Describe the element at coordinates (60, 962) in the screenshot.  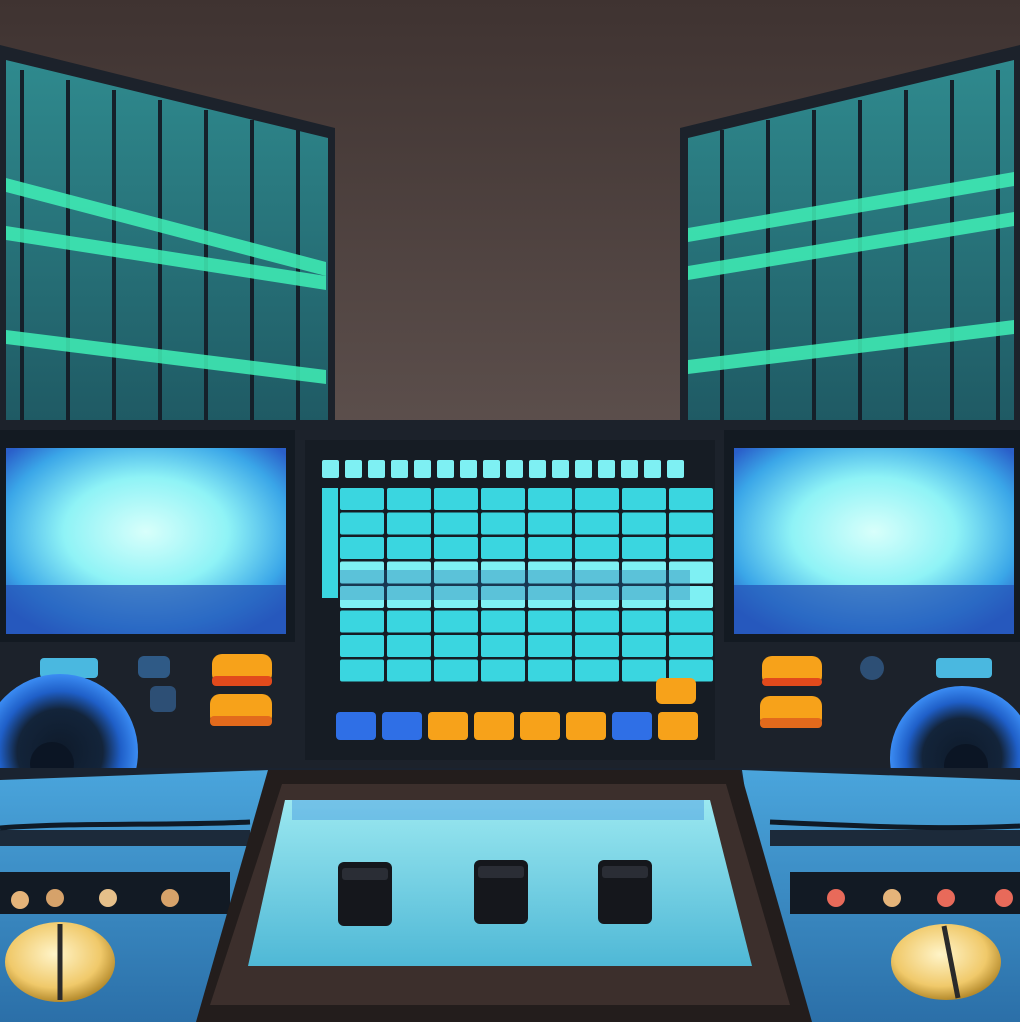
I see `left-large-knob` at that location.